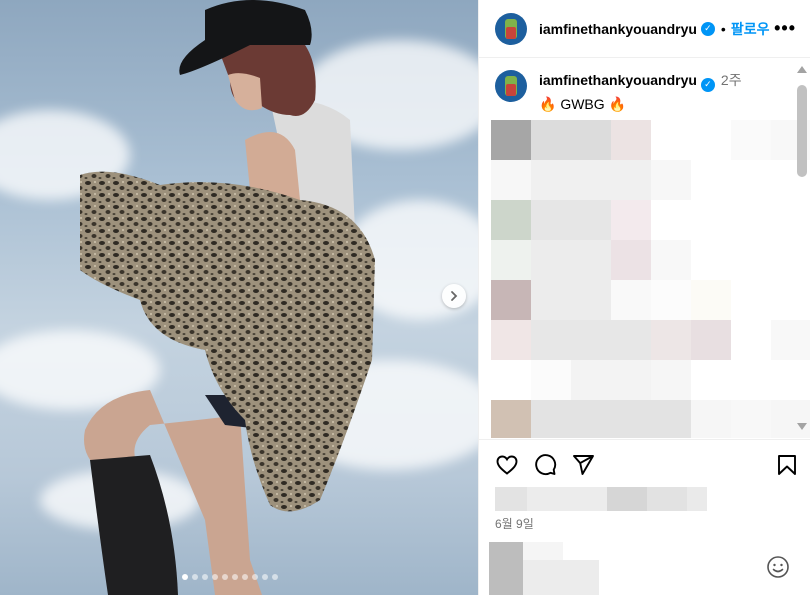 The height and width of the screenshot is (595, 810). I want to click on caption-username: iamfinethankyouandryu, so click(618, 80).